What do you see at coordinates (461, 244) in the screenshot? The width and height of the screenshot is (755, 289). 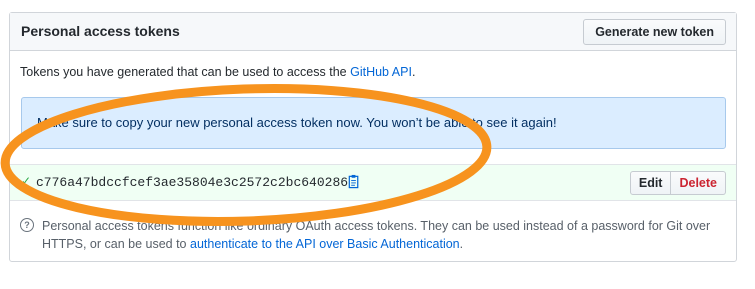 I see `help-text-suffix: .` at bounding box center [461, 244].